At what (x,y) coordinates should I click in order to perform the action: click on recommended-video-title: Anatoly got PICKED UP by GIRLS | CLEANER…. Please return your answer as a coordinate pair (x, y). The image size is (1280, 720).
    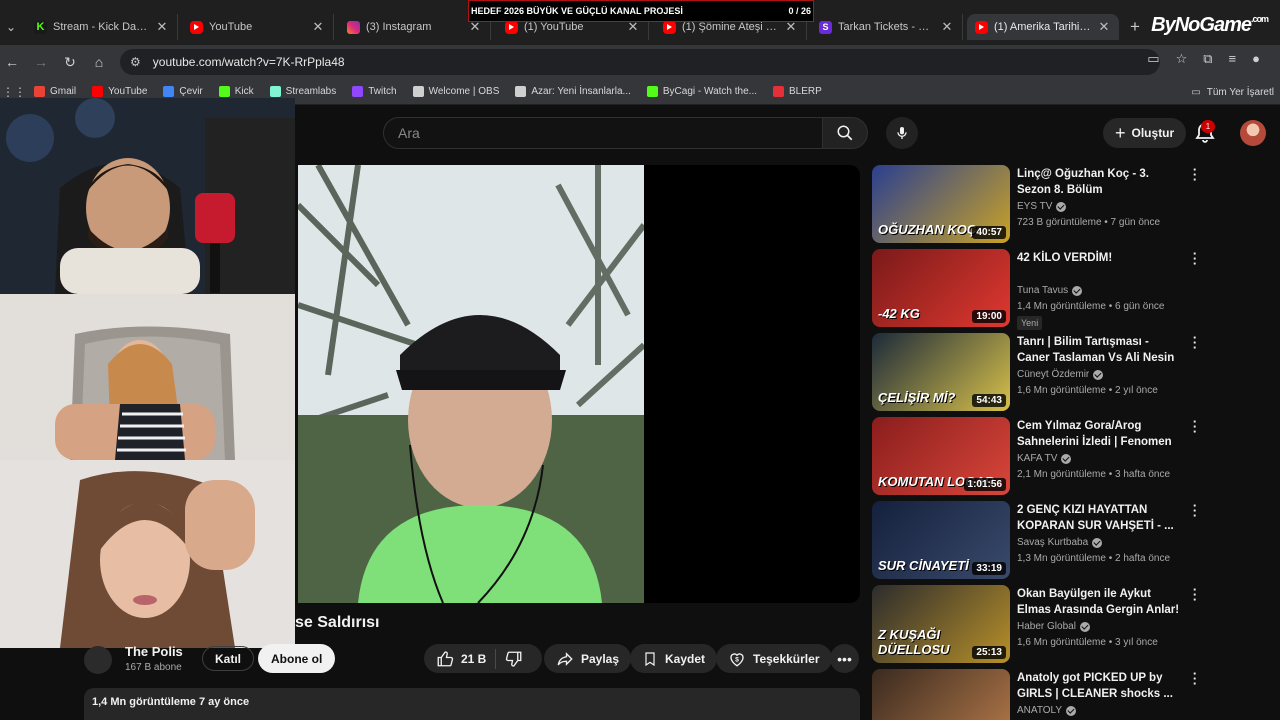
    Looking at the image, I should click on (1099, 686).